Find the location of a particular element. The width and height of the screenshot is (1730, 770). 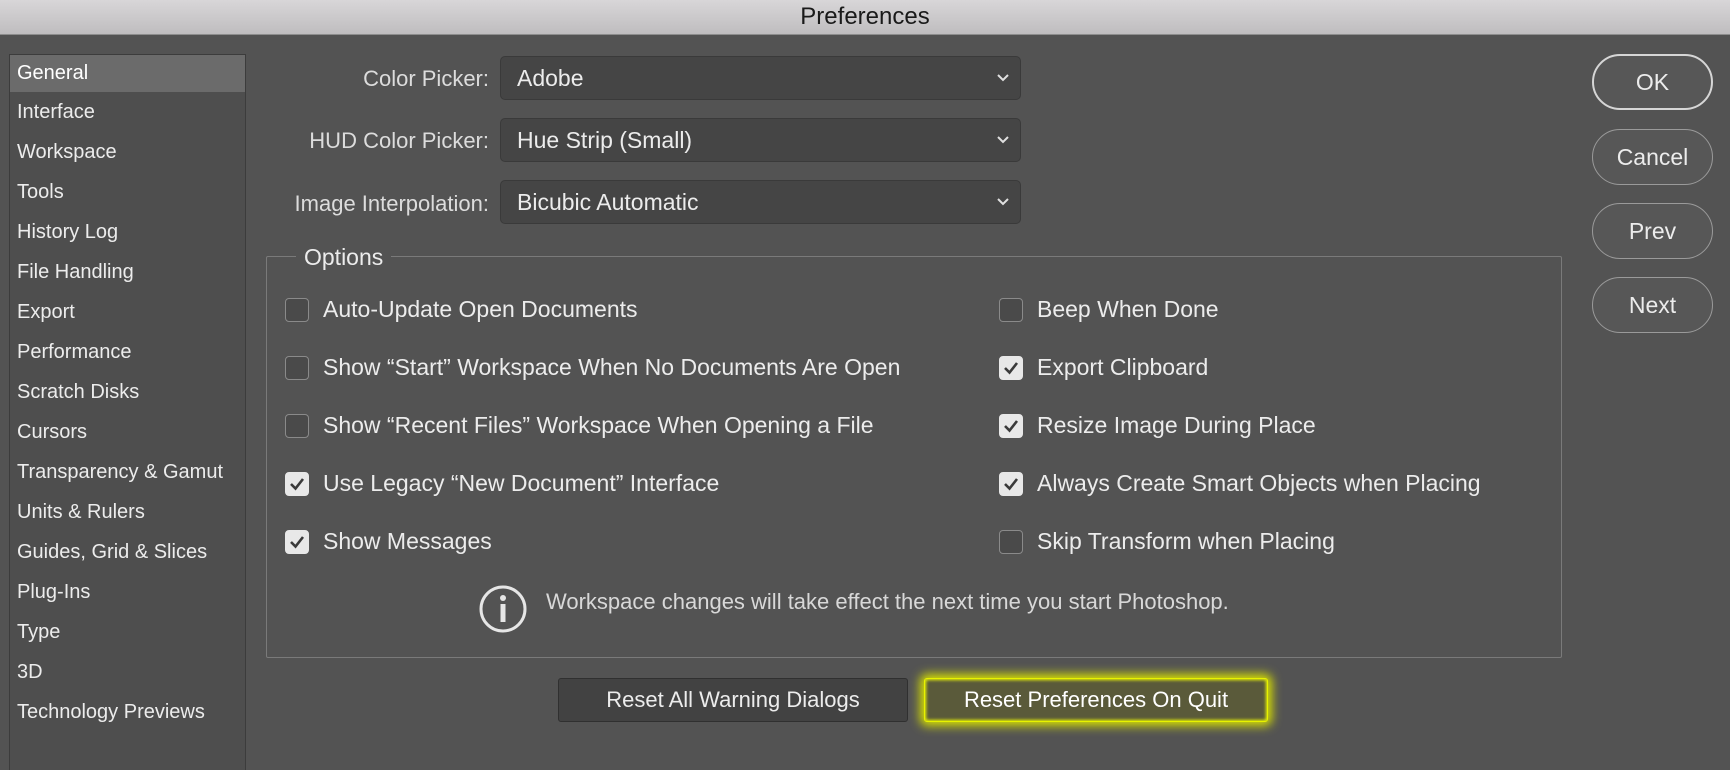

sidebar-item-cursors: Cursors is located at coordinates (127, 432).